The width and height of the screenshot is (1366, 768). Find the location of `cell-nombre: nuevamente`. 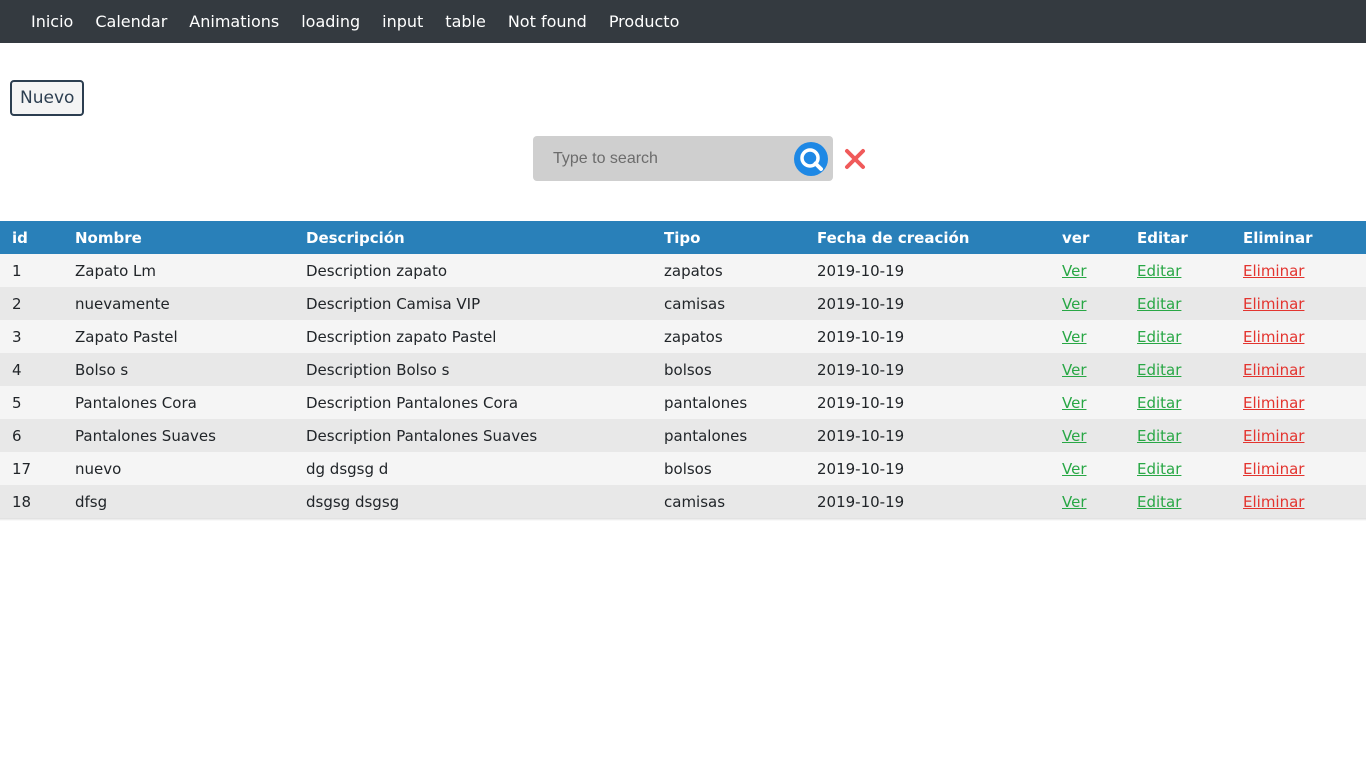

cell-nombre: nuevamente is located at coordinates (122, 303).